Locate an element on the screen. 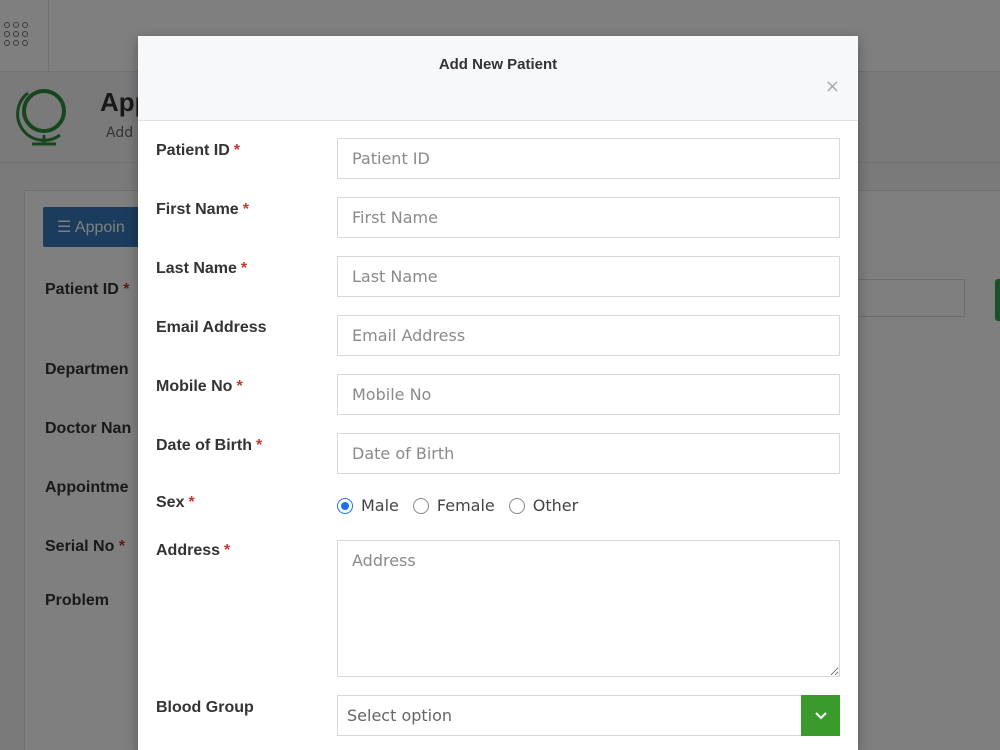 The width and height of the screenshot is (1000, 750). mobile-label: Mobile No * is located at coordinates (199, 387).